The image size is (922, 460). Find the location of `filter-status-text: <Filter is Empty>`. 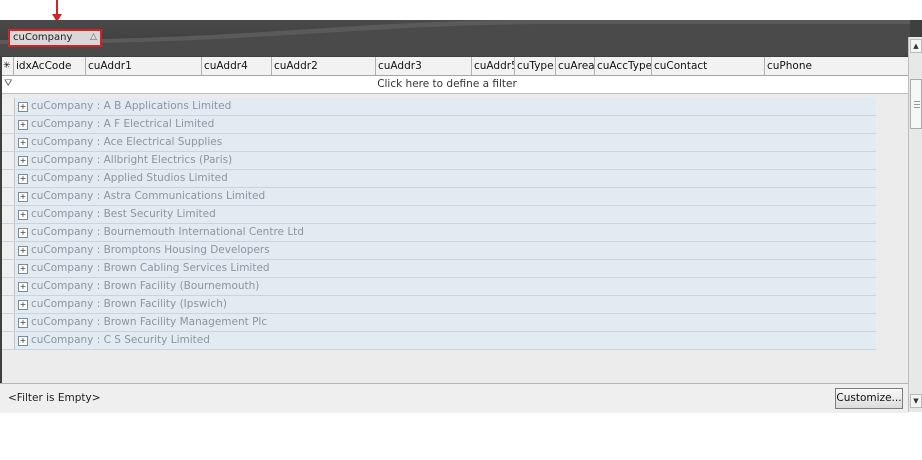

filter-status-text: <Filter is Empty> is located at coordinates (54, 398).